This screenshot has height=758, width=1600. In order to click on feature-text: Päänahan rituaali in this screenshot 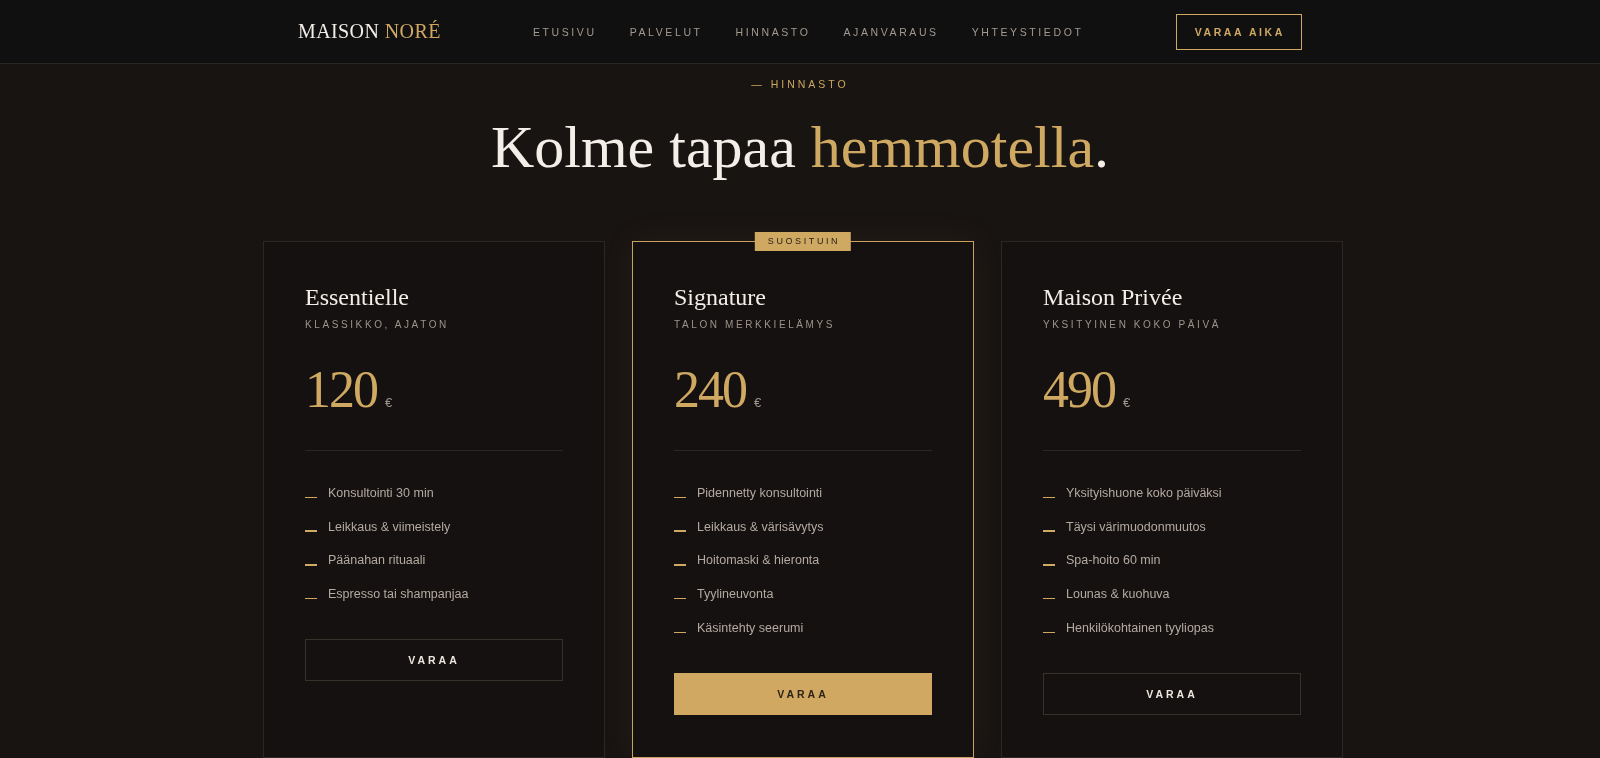, I will do `click(377, 560)`.